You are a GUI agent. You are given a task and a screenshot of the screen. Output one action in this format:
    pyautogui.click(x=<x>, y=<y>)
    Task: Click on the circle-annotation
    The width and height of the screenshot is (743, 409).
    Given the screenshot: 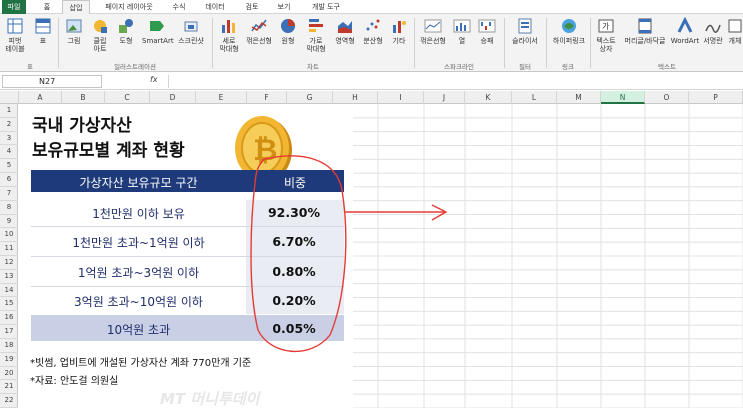 What is the action you would take?
    pyautogui.click(x=298, y=254)
    